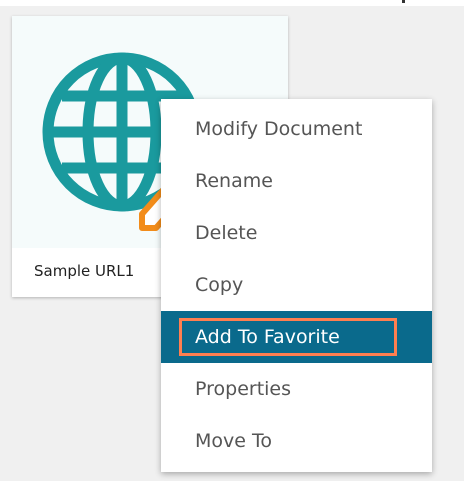 The image size is (464, 481). I want to click on menu-item-modify-document: Modify Document, so click(296, 129).